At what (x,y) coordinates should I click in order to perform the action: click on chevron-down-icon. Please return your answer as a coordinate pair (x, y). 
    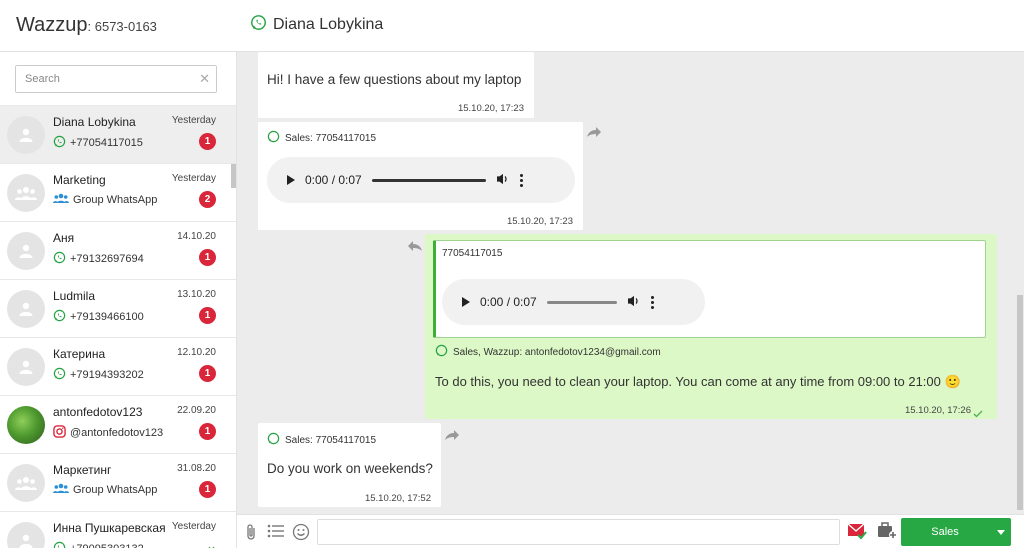
    Looking at the image, I should click on (1001, 532).